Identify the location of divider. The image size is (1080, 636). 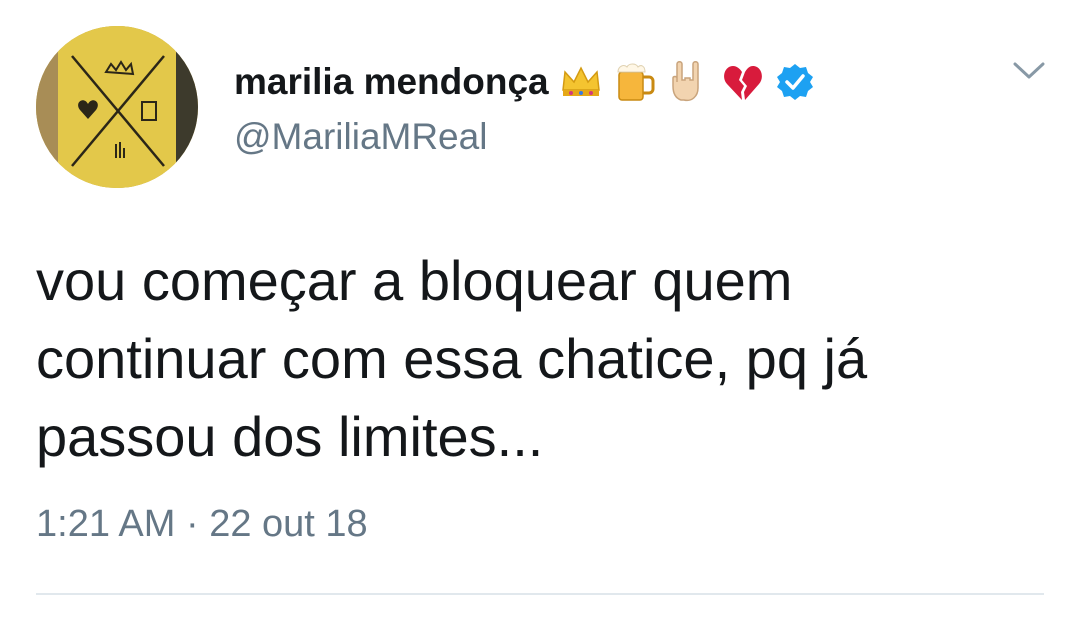
(540, 594).